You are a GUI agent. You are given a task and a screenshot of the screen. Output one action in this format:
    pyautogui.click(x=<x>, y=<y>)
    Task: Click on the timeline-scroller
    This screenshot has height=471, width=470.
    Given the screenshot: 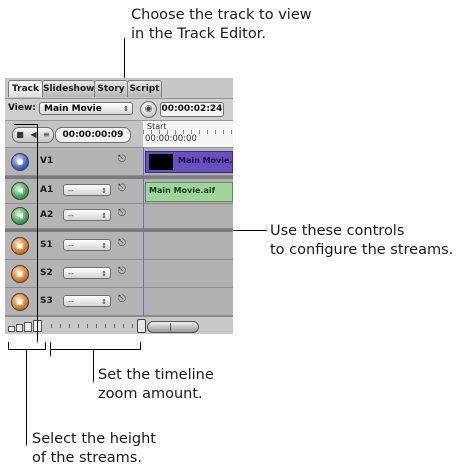 What is the action you would take?
    pyautogui.click(x=173, y=327)
    